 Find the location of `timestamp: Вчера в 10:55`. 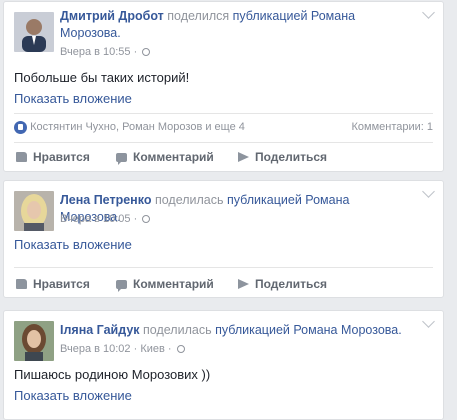

timestamp: Вчера в 10:55 is located at coordinates (95, 52).